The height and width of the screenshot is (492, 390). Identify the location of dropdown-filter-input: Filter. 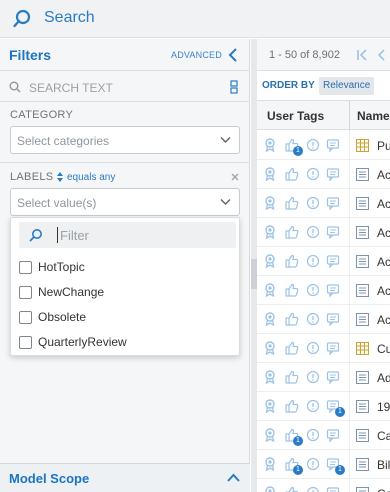
(127, 235).